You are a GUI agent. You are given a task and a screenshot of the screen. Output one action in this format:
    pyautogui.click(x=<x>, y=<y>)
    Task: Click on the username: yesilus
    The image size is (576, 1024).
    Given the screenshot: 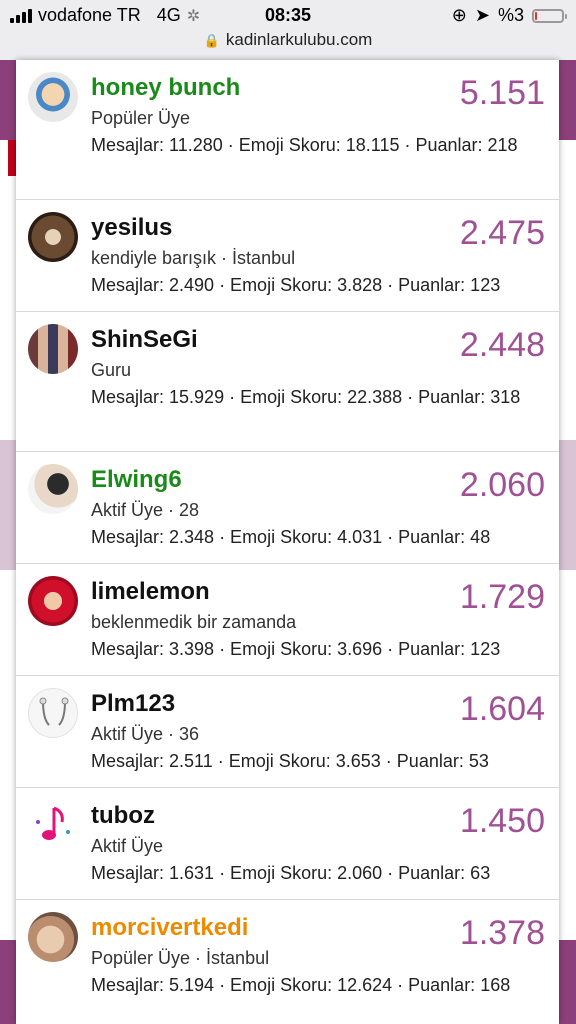 What is the action you would take?
    pyautogui.click(x=131, y=228)
    